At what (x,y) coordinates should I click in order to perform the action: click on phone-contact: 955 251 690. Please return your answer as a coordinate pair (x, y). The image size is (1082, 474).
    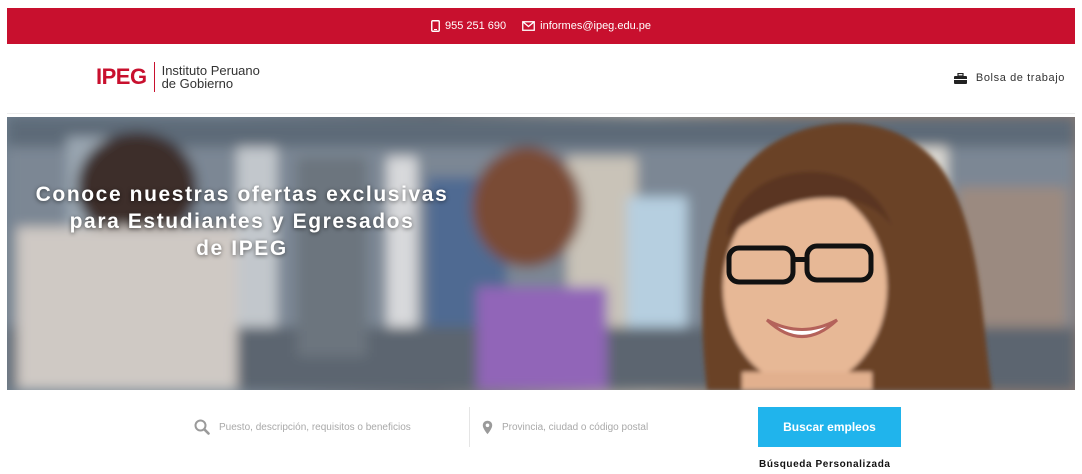
    Looking at the image, I should click on (468, 26).